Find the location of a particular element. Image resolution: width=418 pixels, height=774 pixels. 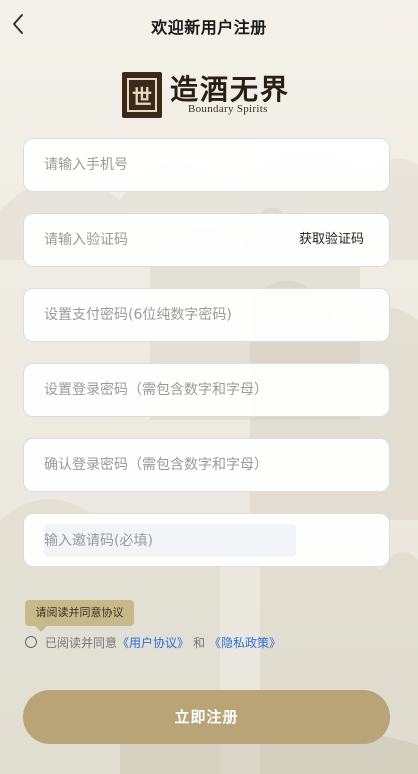

login-password-field is located at coordinates (206, 390).